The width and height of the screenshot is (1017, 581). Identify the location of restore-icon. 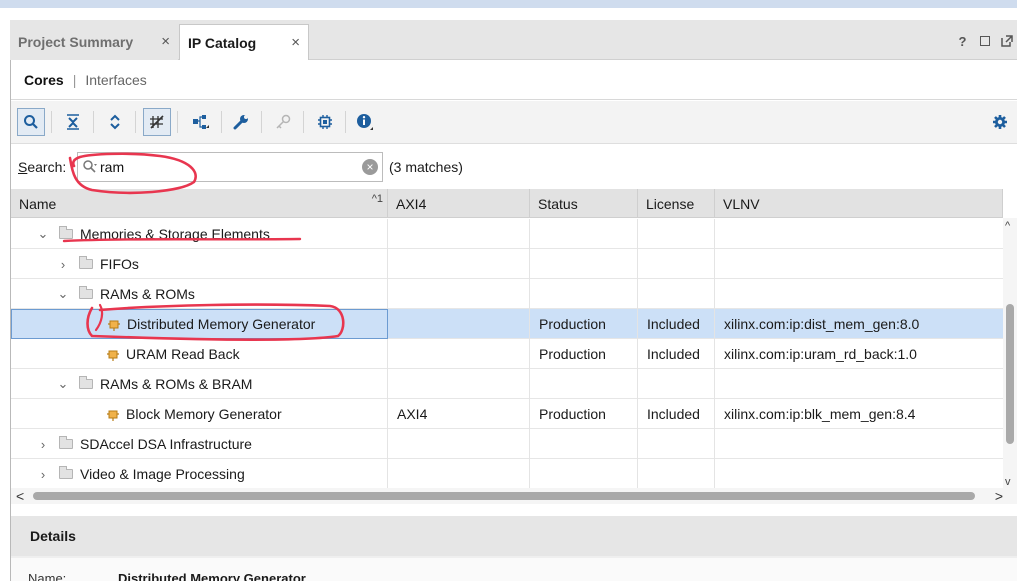
(984, 41).